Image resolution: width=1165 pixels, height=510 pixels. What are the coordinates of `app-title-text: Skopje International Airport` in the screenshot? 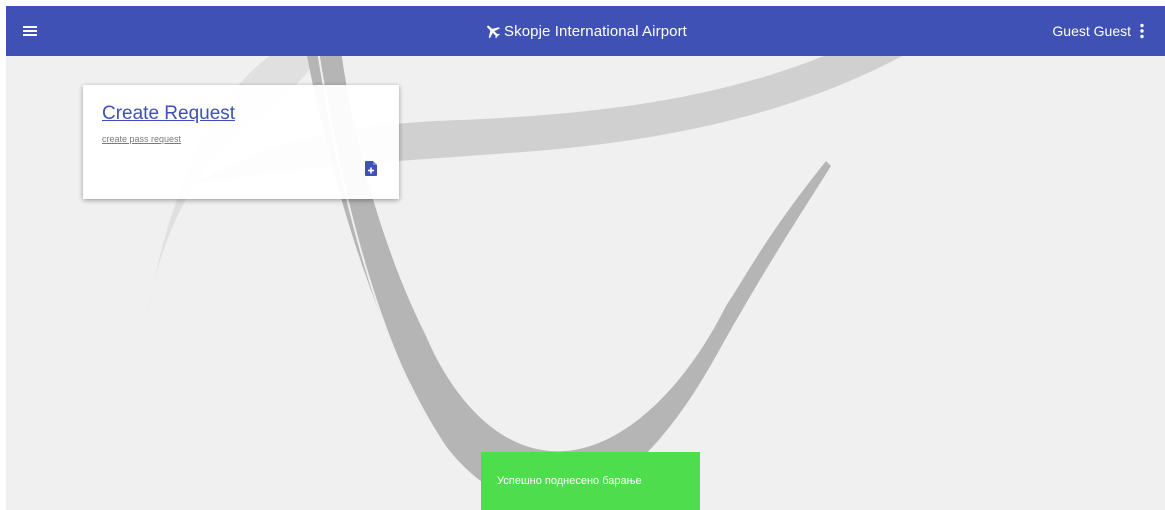 It's located at (595, 31).